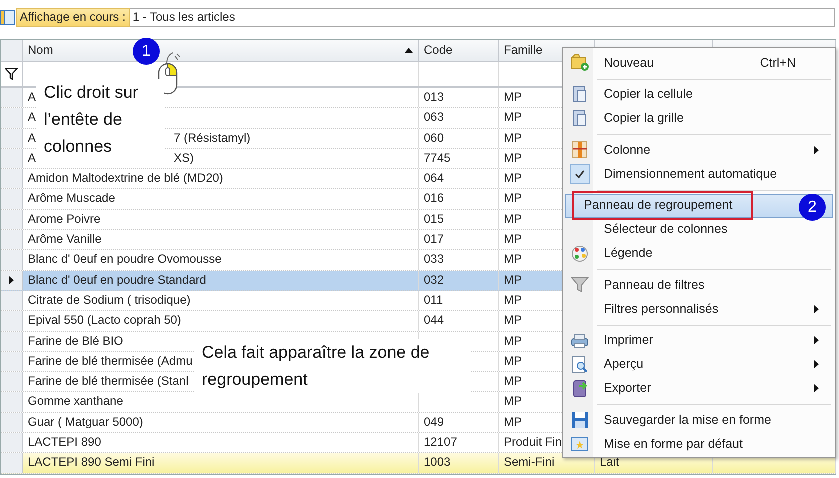  What do you see at coordinates (434, 97) in the screenshot?
I see `table-cell: 013` at bounding box center [434, 97].